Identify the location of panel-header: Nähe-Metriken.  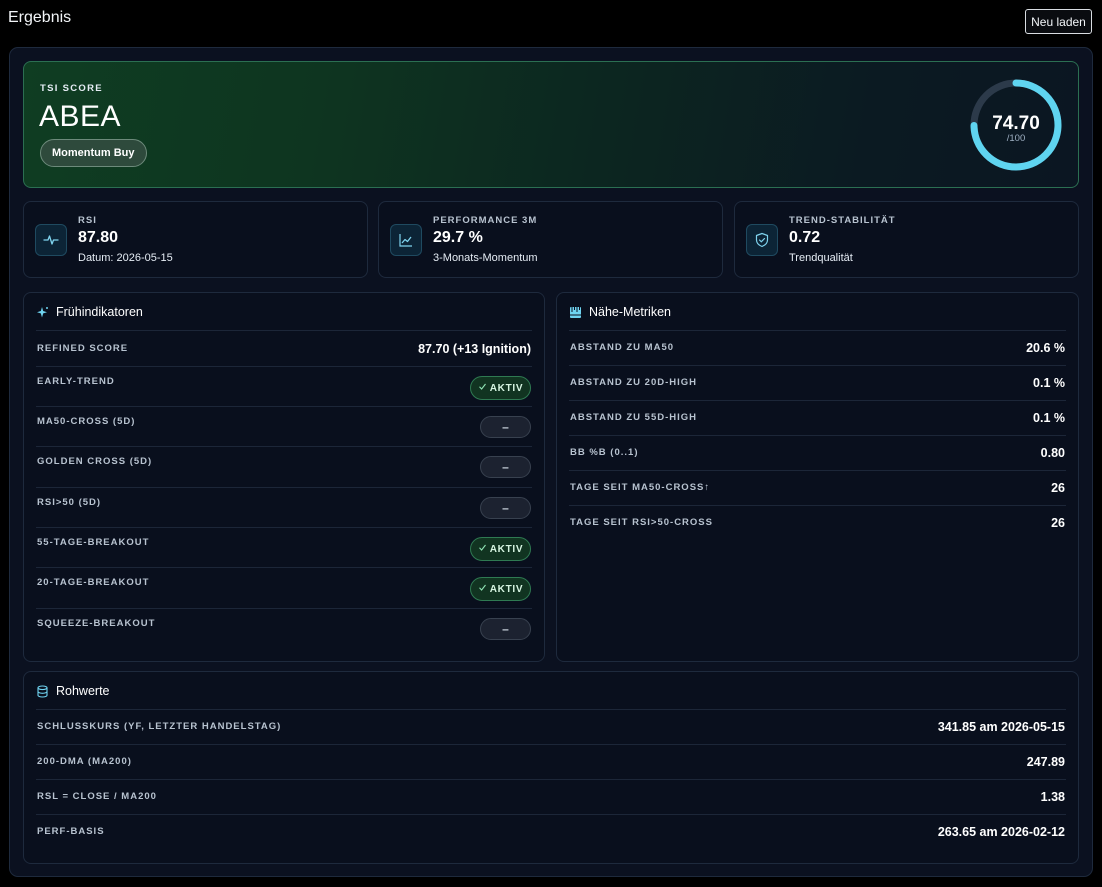
(620, 312).